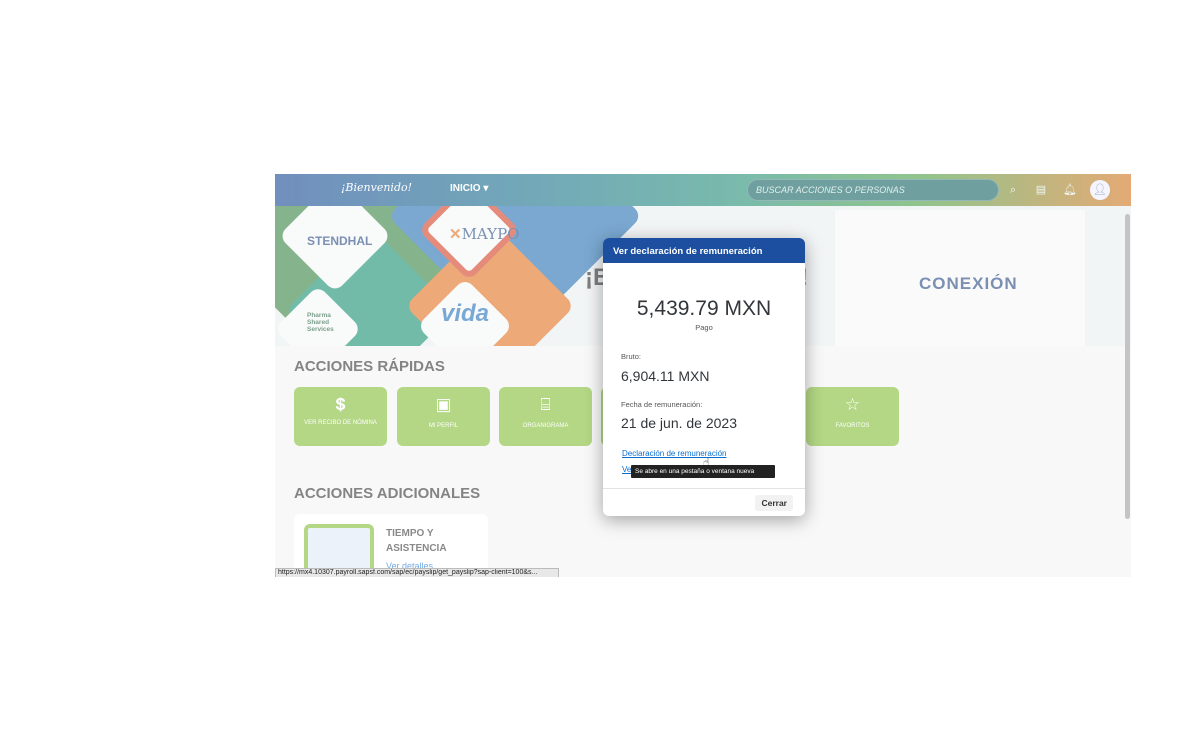 This screenshot has height=750, width=1200. What do you see at coordinates (631, 356) in the screenshot?
I see `gross-label: Bruto:` at bounding box center [631, 356].